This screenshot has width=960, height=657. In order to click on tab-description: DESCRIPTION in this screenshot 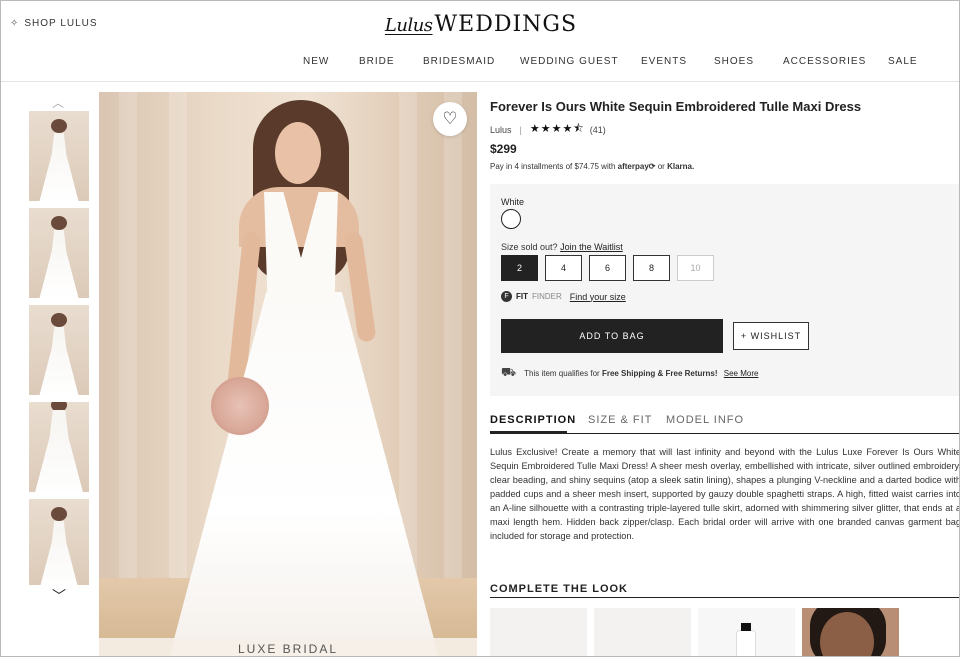, I will do `click(533, 420)`.